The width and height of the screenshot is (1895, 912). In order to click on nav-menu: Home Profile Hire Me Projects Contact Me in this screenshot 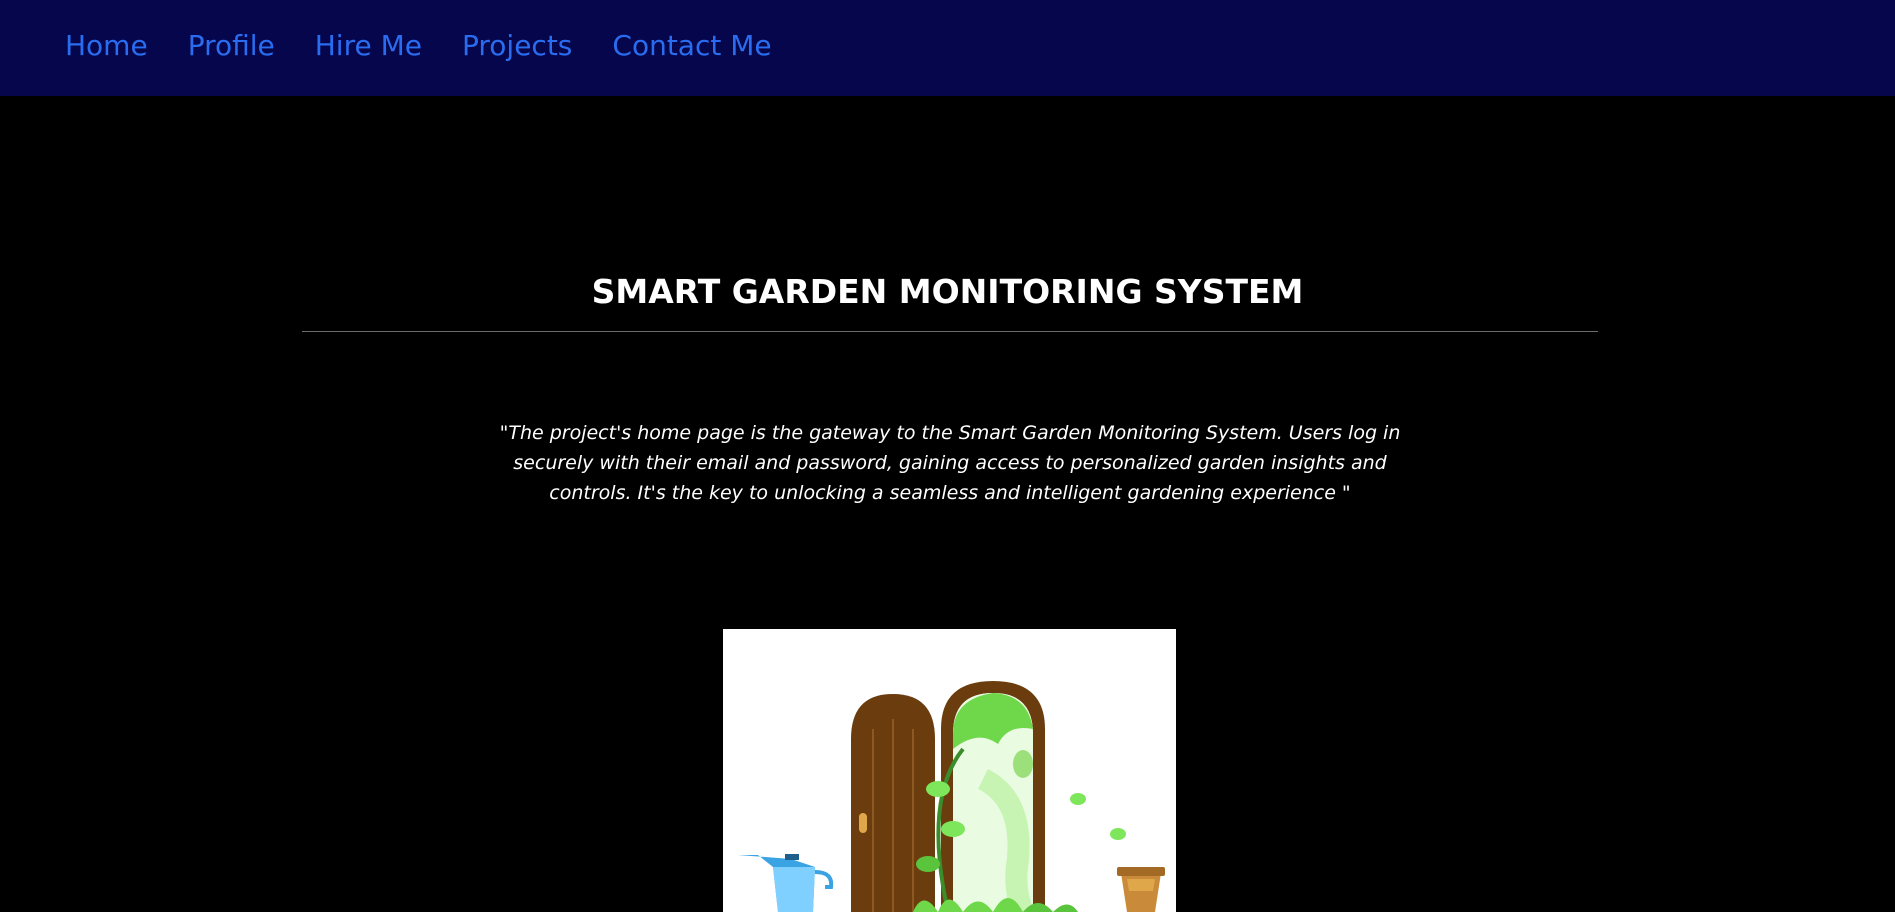, I will do `click(418, 46)`.